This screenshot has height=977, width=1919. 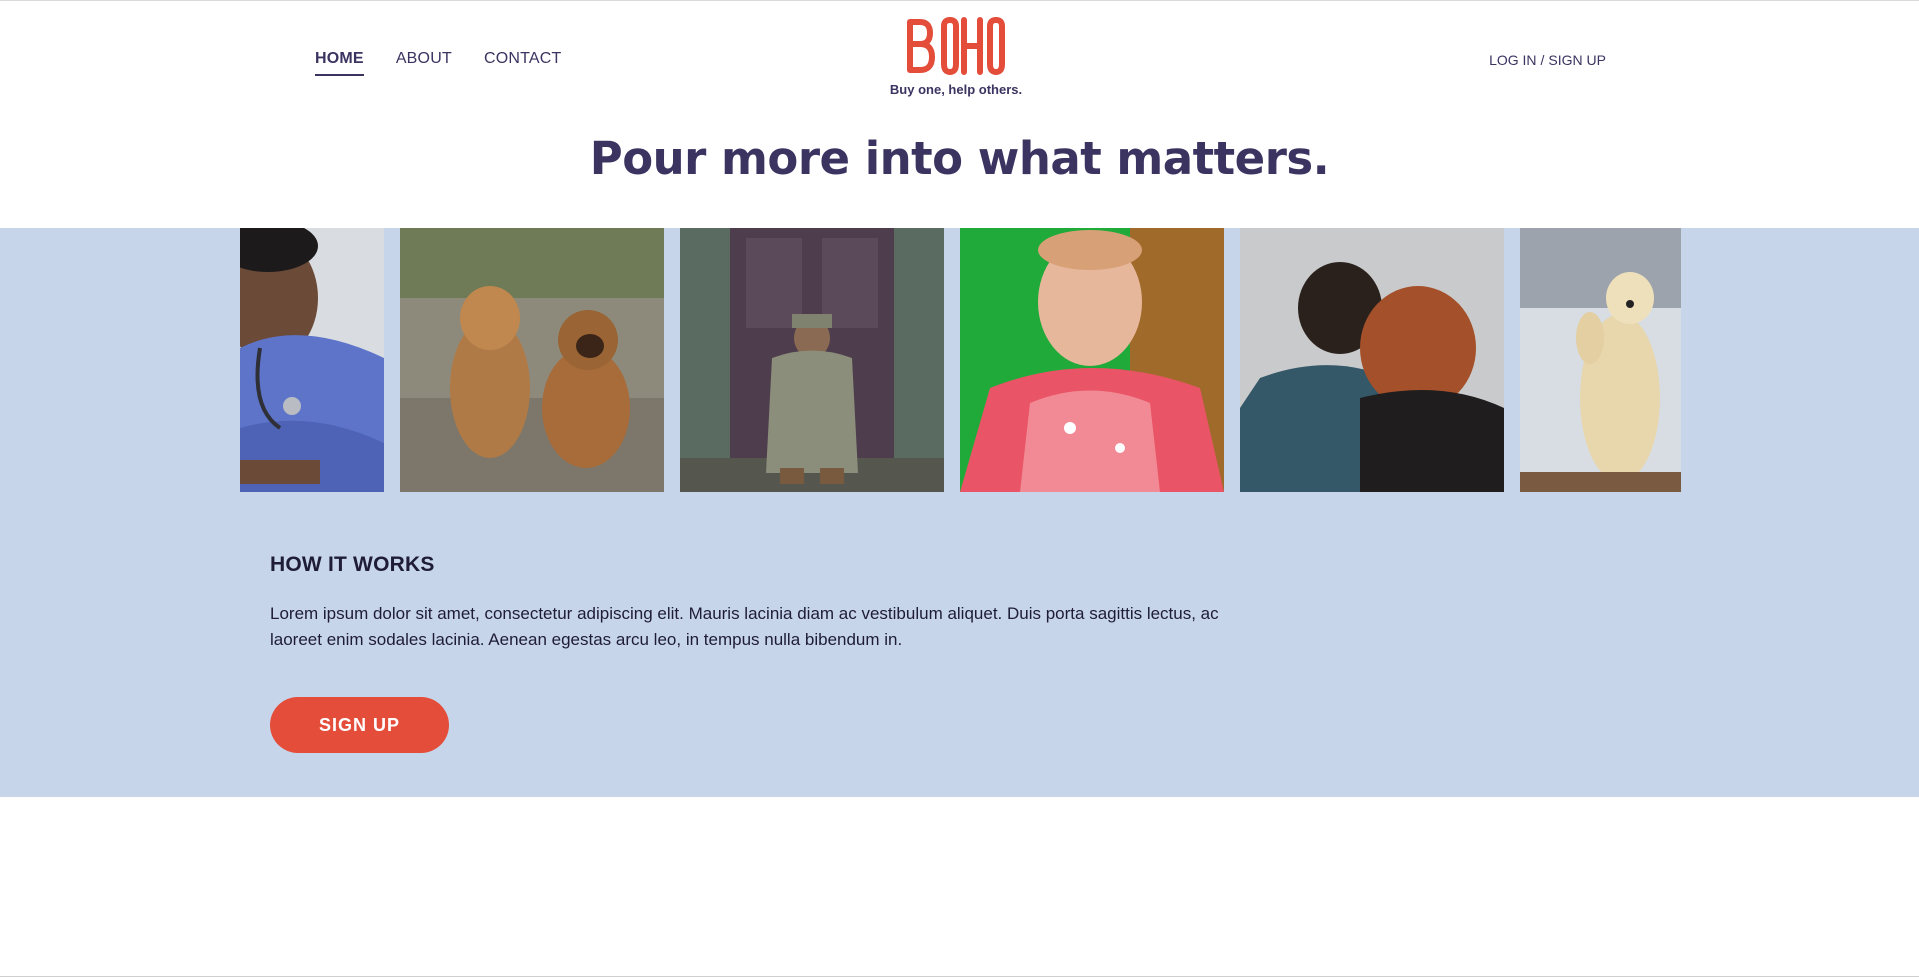 What do you see at coordinates (1092, 360) in the screenshot?
I see `photo-child` at bounding box center [1092, 360].